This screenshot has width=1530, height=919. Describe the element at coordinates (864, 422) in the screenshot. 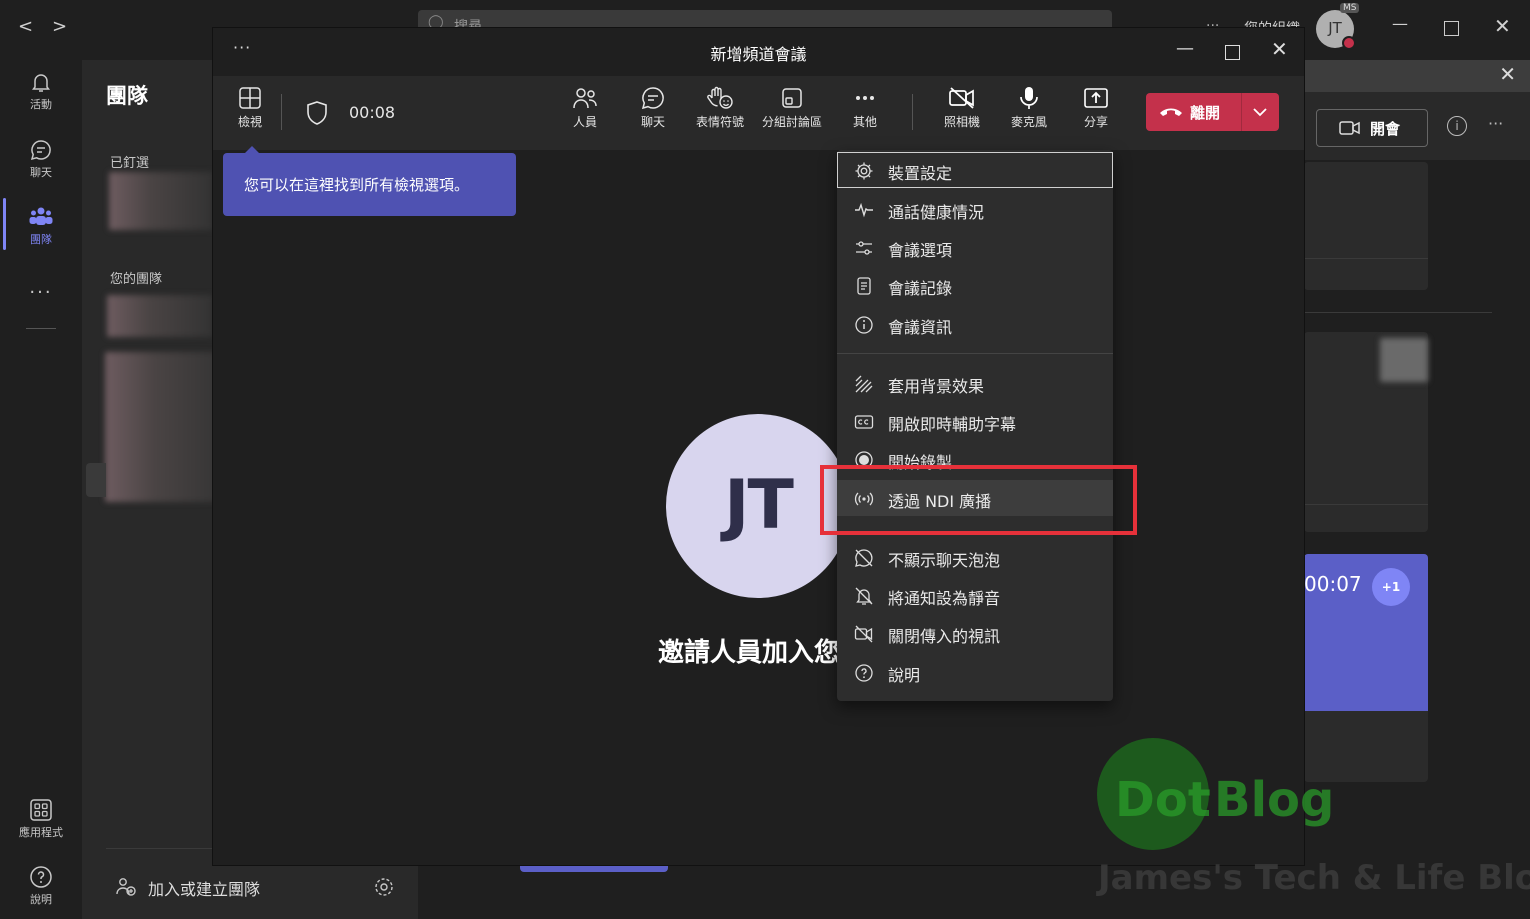

I see `captions-icon` at that location.